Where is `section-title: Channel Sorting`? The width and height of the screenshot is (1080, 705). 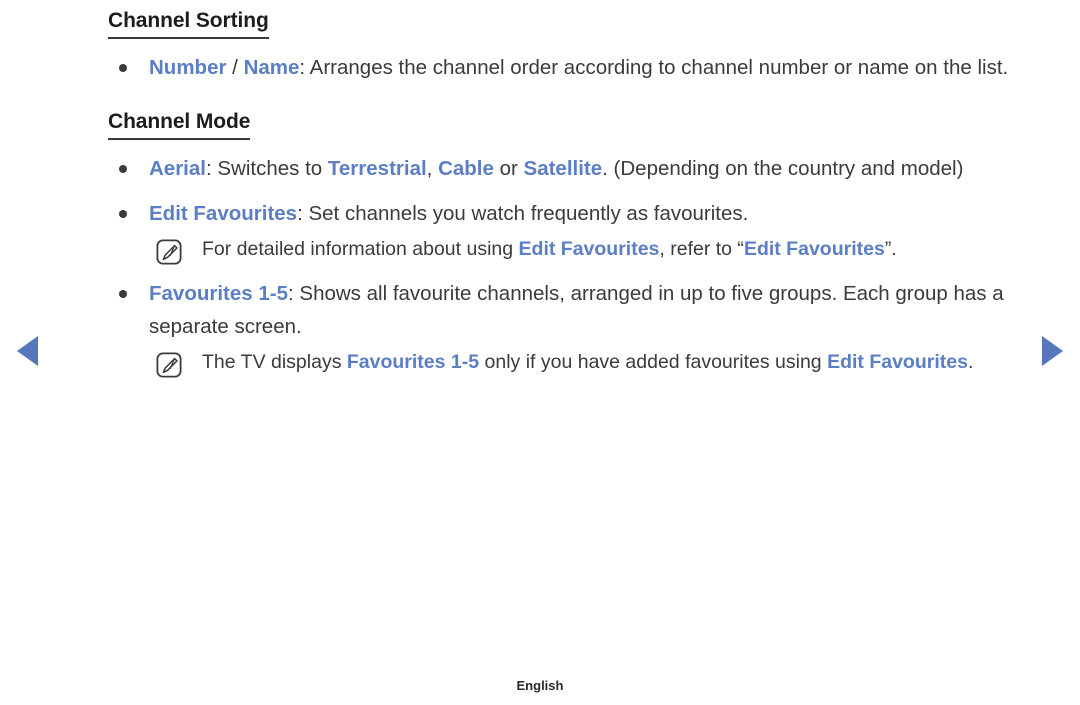 section-title: Channel Sorting is located at coordinates (188, 24).